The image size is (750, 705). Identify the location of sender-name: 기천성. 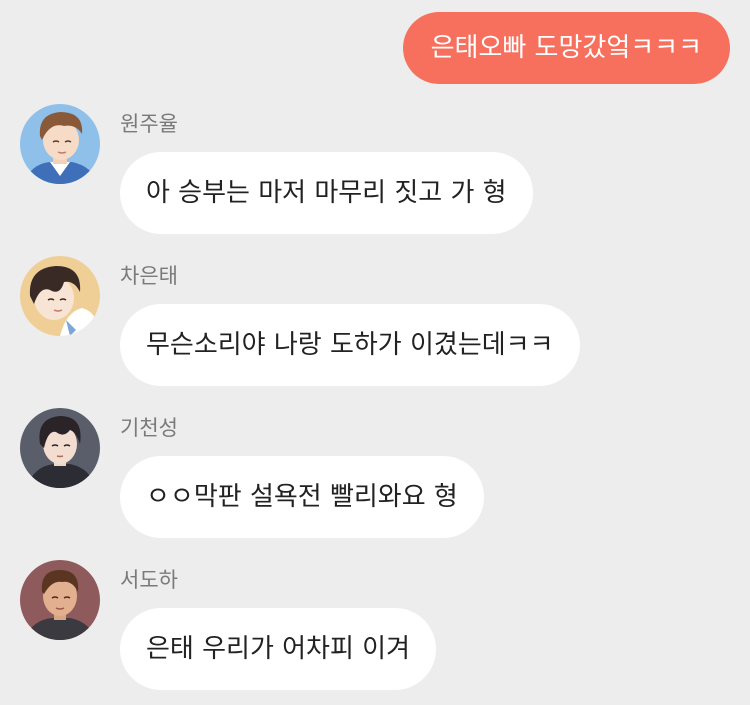
(149, 428).